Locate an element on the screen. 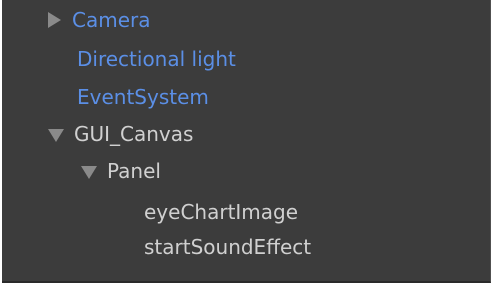 The image size is (495, 286). expand-arrow-icon is located at coordinates (54, 20).